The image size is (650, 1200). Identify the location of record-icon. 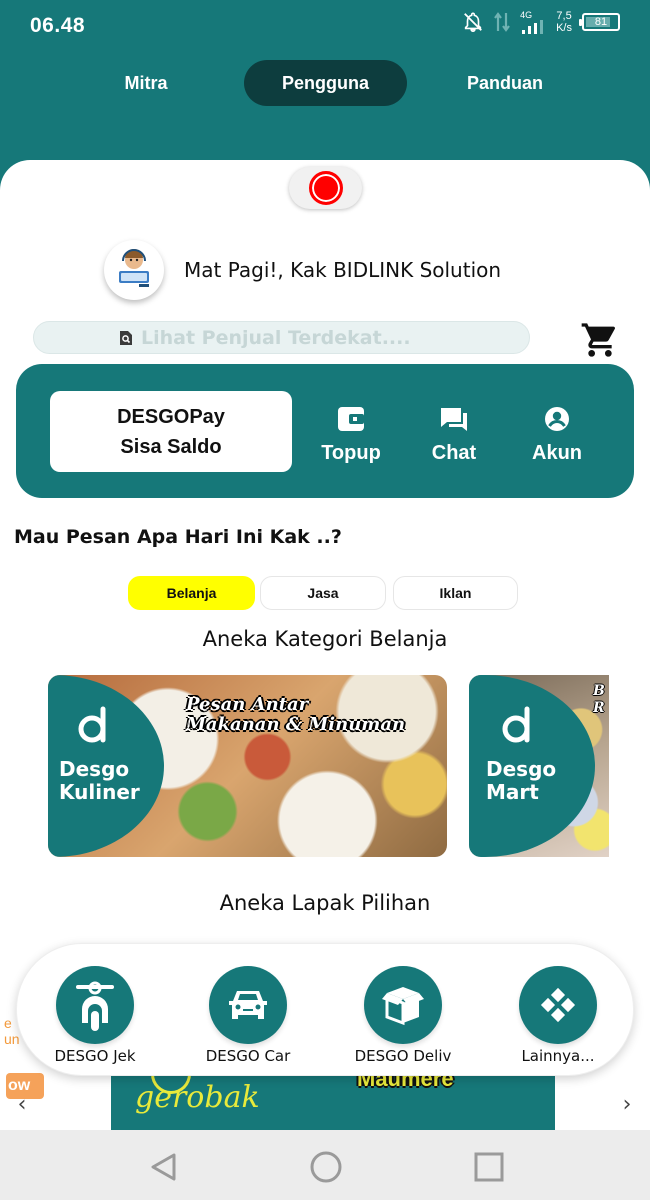
(325, 188).